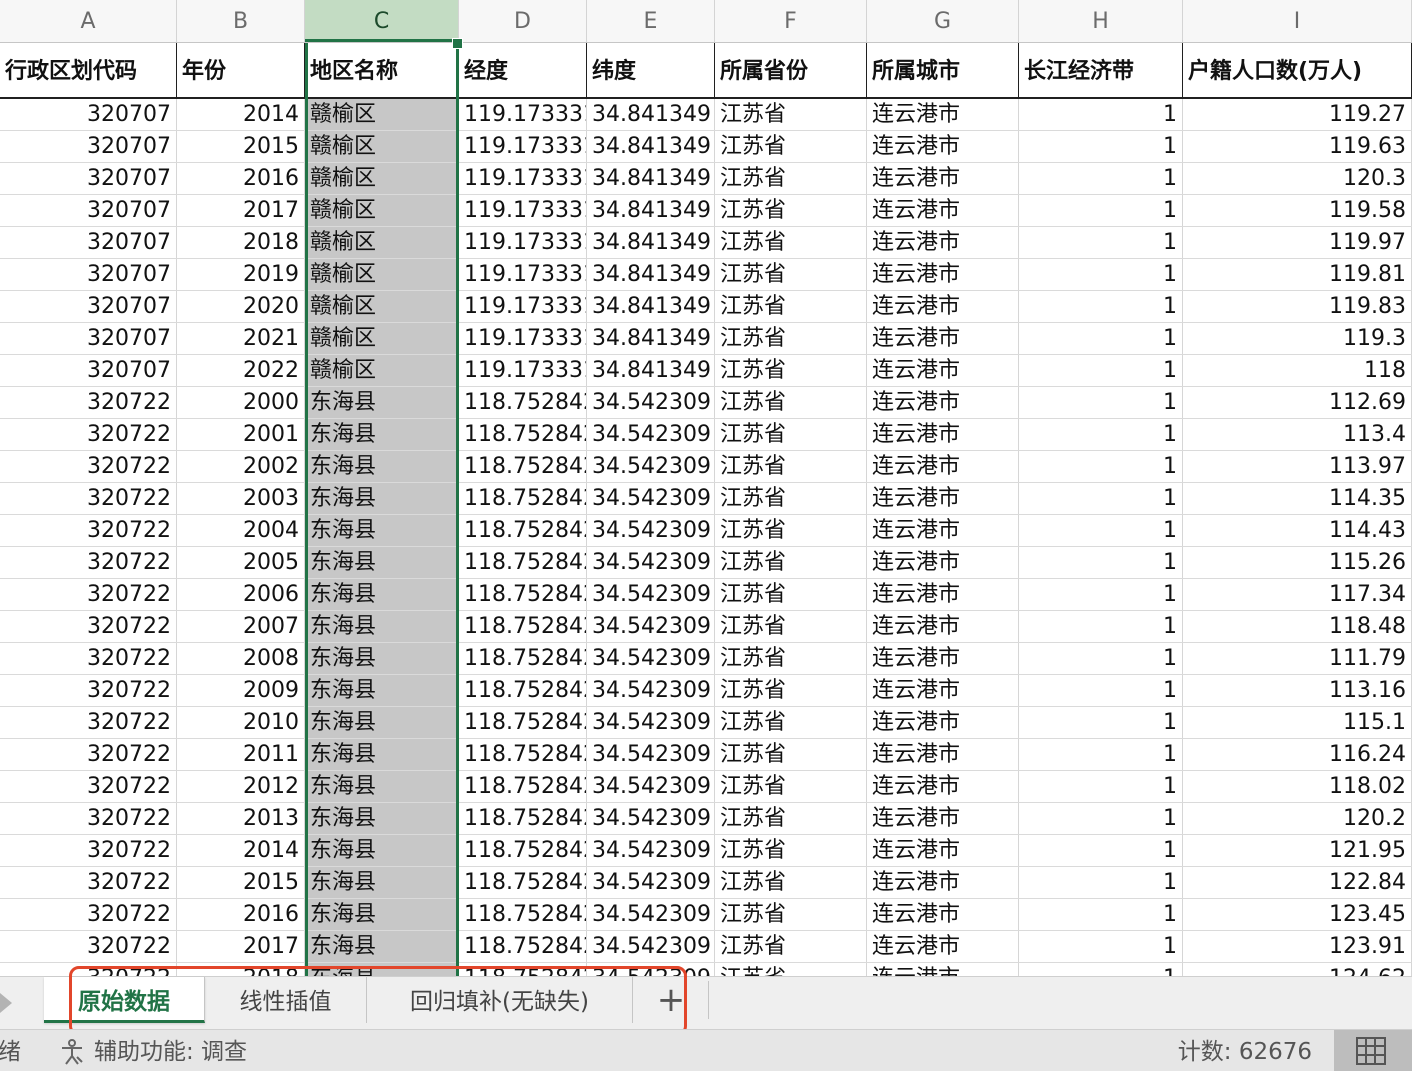 The image size is (1412, 1074). What do you see at coordinates (1297, 70) in the screenshot?
I see `header-cell: 户籍人口数(万人)` at bounding box center [1297, 70].